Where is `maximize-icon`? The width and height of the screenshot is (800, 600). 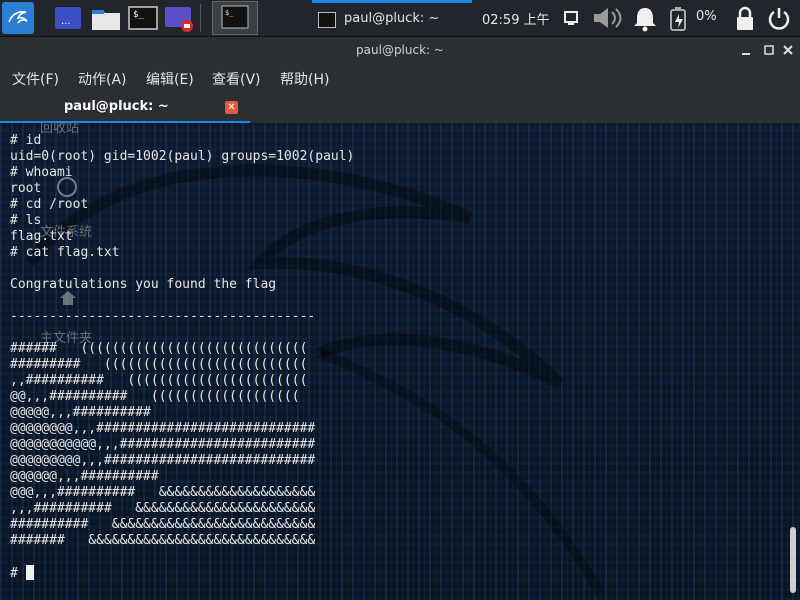
maximize-icon is located at coordinates (770, 51).